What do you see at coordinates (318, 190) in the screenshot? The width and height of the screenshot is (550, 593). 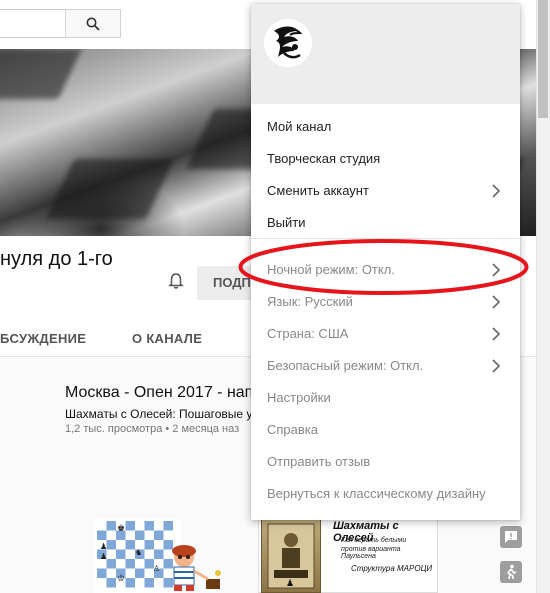 I see `menu-item-label: Сменить аккаунт` at bounding box center [318, 190].